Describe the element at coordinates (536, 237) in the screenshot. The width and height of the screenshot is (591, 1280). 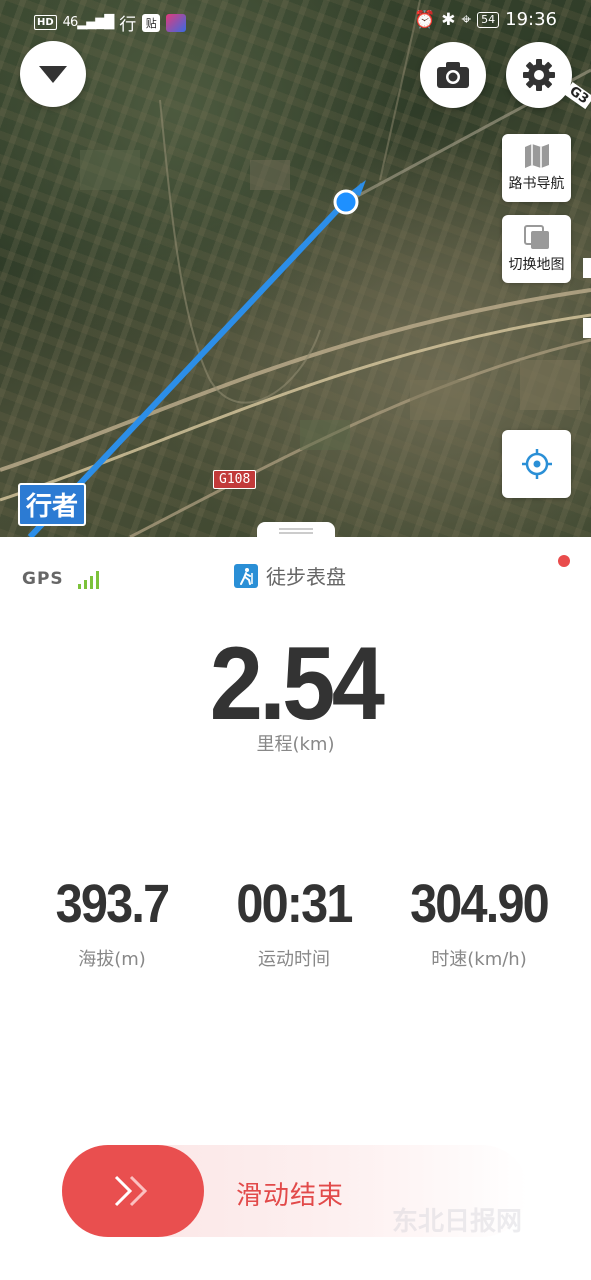
I see `layers-icon` at that location.